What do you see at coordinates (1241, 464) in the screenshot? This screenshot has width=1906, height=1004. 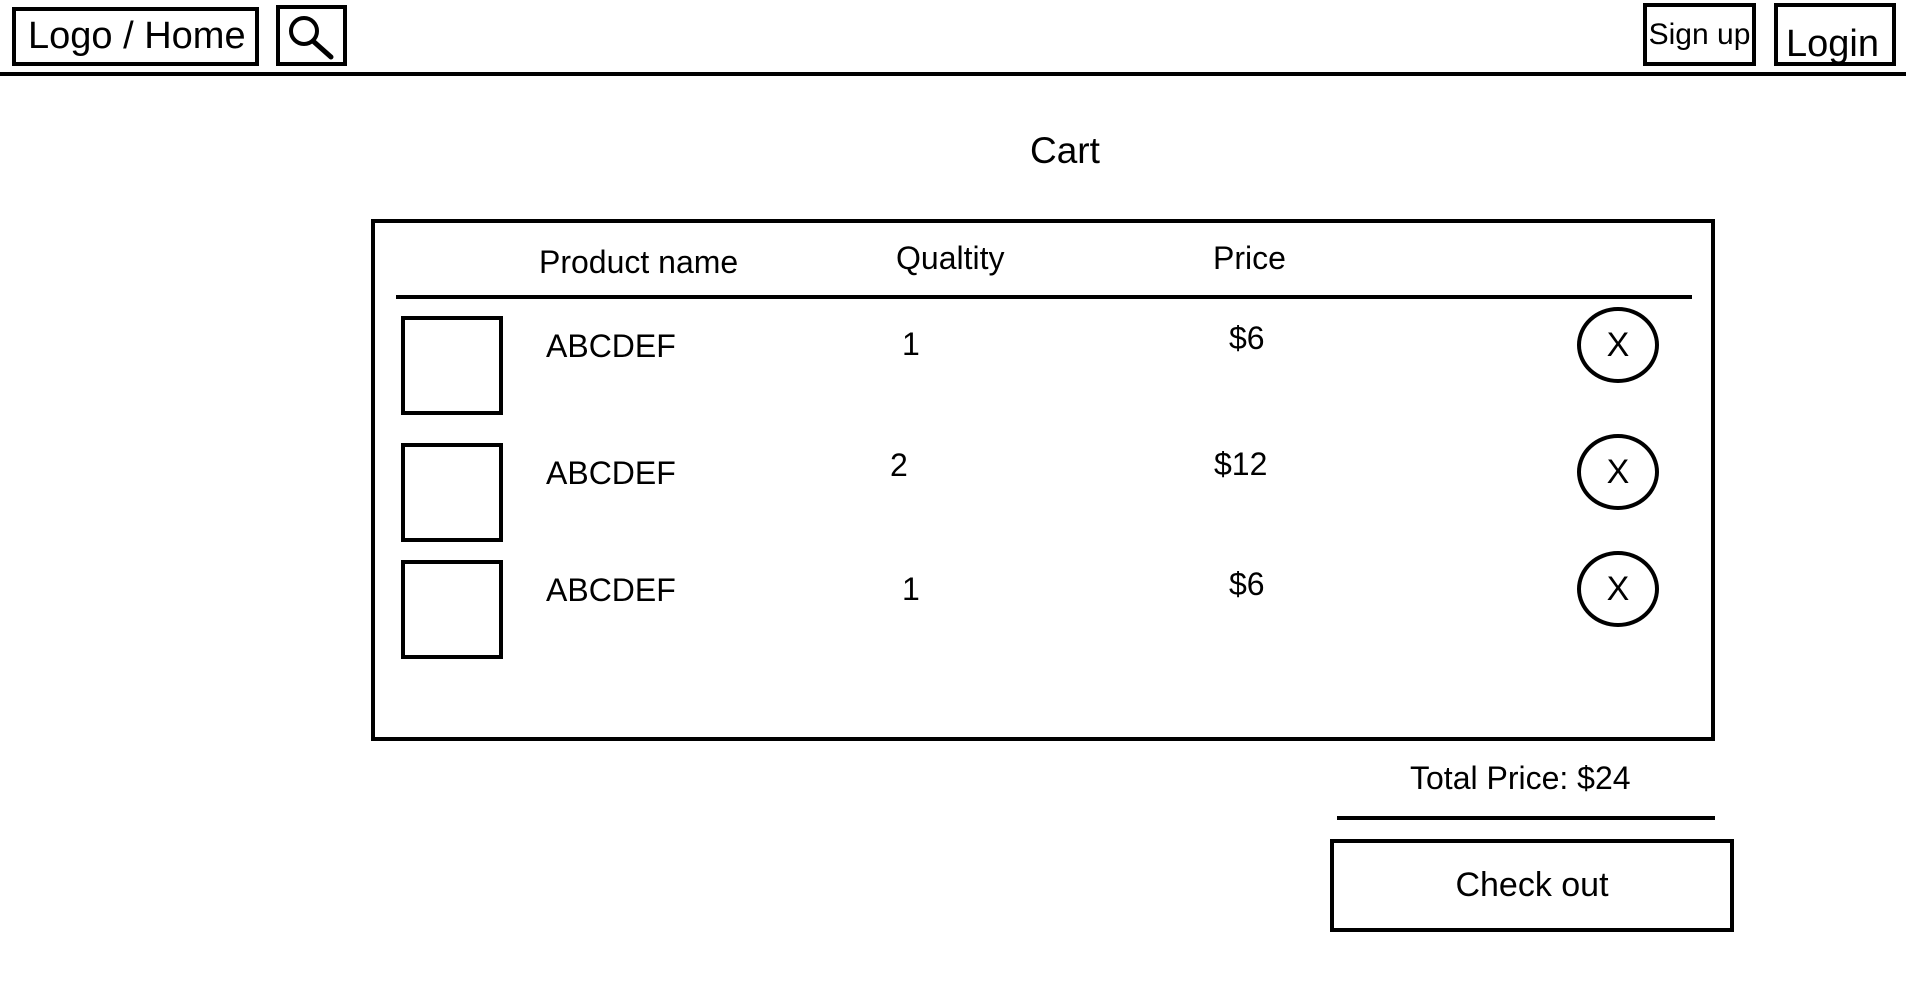 I see `product-price: $12` at bounding box center [1241, 464].